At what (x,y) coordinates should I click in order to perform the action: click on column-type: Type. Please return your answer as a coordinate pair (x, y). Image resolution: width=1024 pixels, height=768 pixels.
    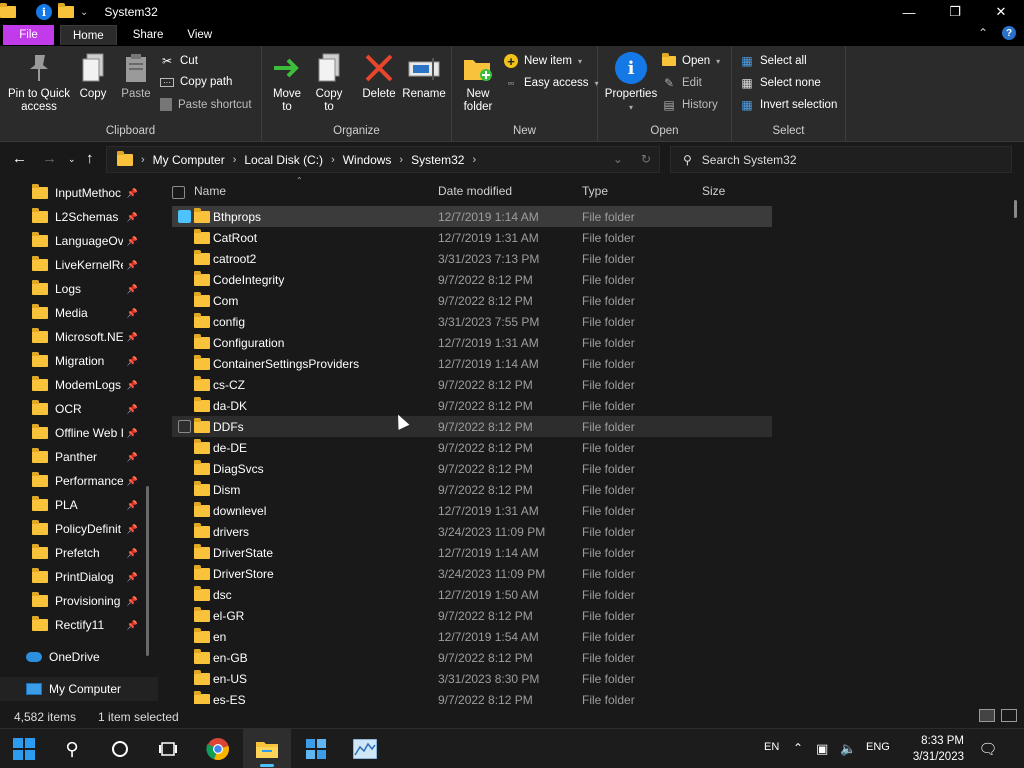
    Looking at the image, I should click on (595, 191).